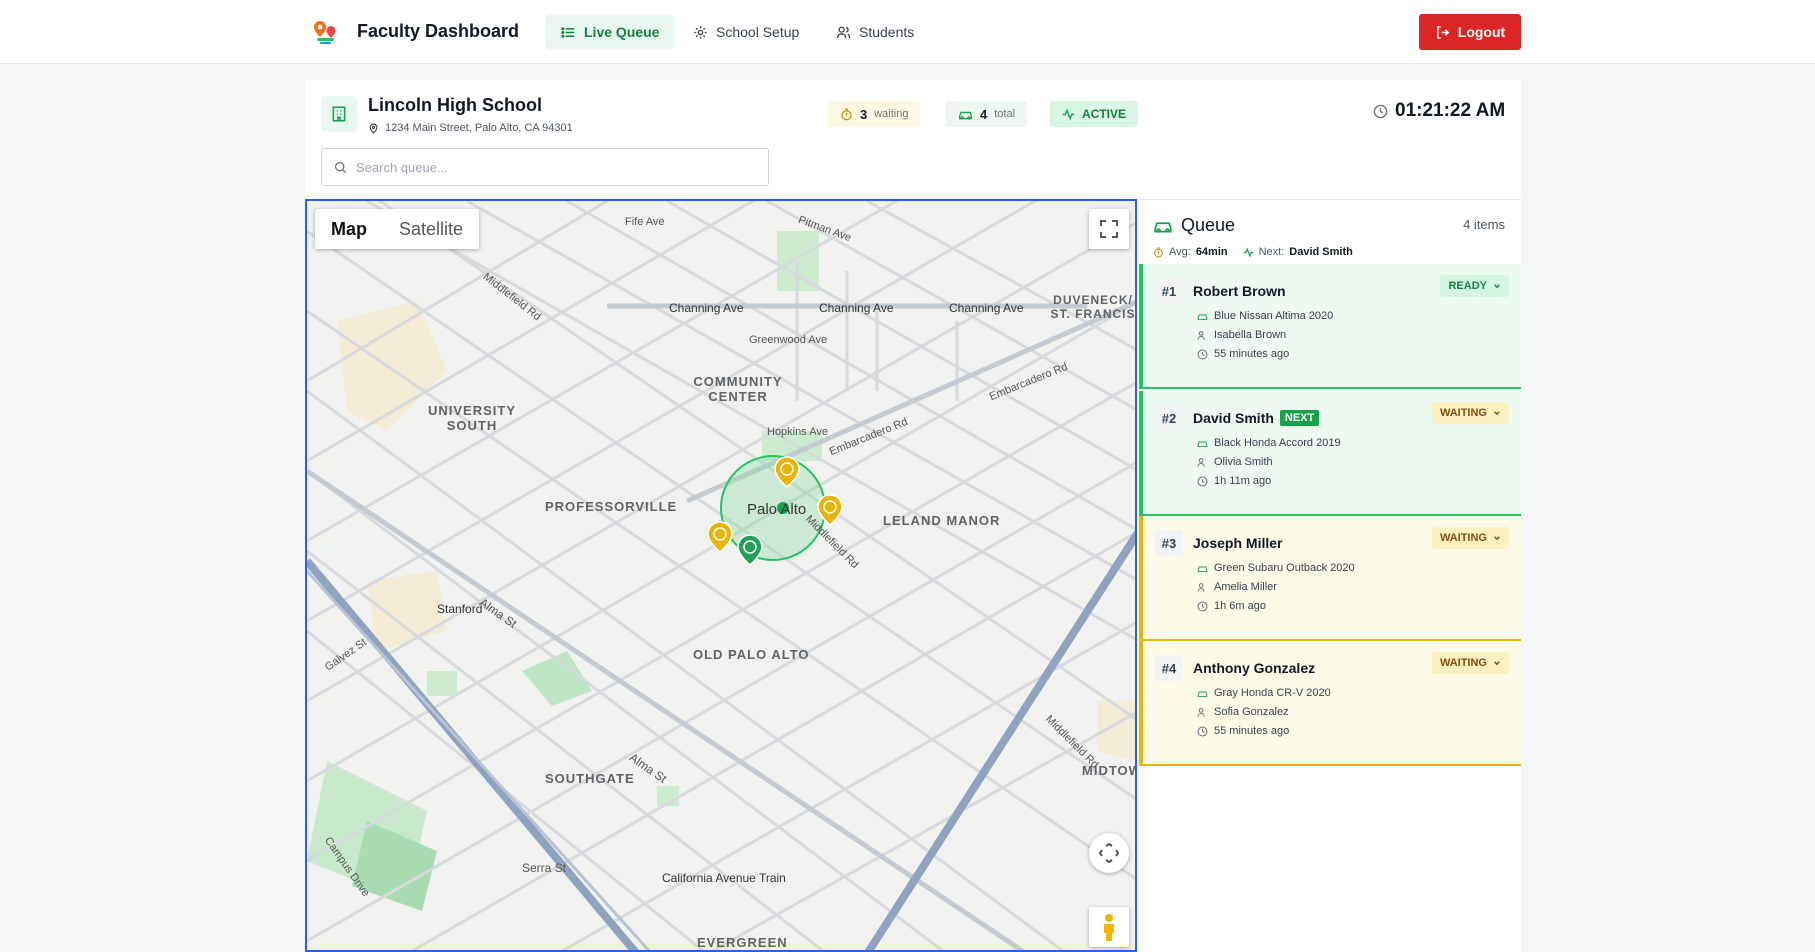 This screenshot has width=1815, height=952. I want to click on map-label-greenwood: Greenwood Ave, so click(788, 340).